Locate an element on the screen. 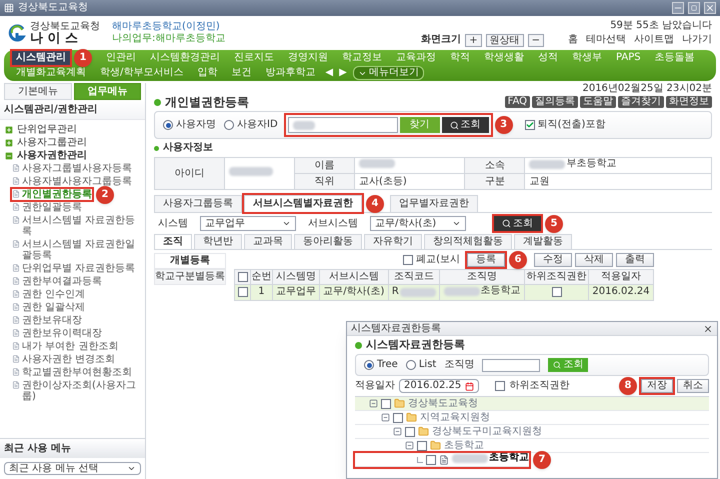  zoom-button: − is located at coordinates (536, 40).